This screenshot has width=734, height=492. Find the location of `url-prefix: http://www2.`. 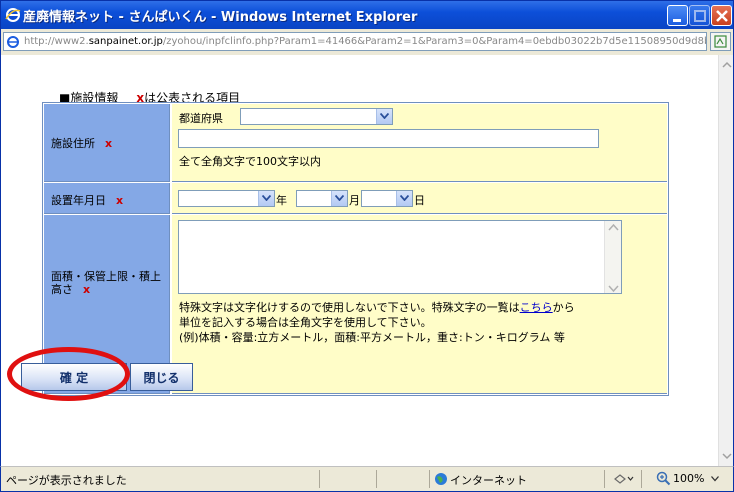

url-prefix: http://www2. is located at coordinates (56, 41).